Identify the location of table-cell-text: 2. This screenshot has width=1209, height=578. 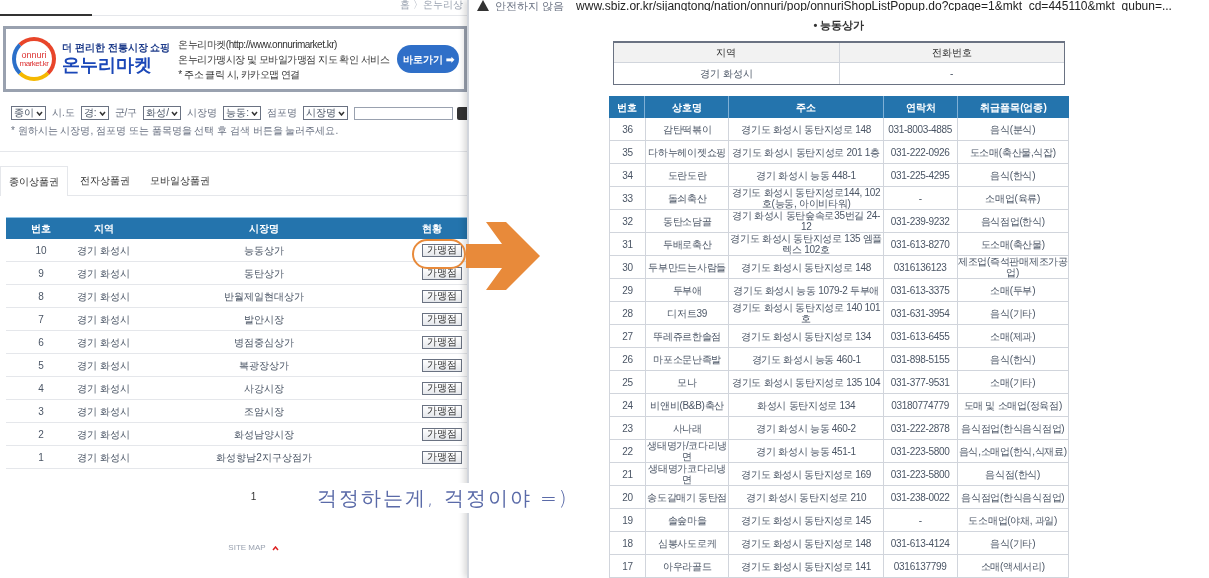
(41, 434).